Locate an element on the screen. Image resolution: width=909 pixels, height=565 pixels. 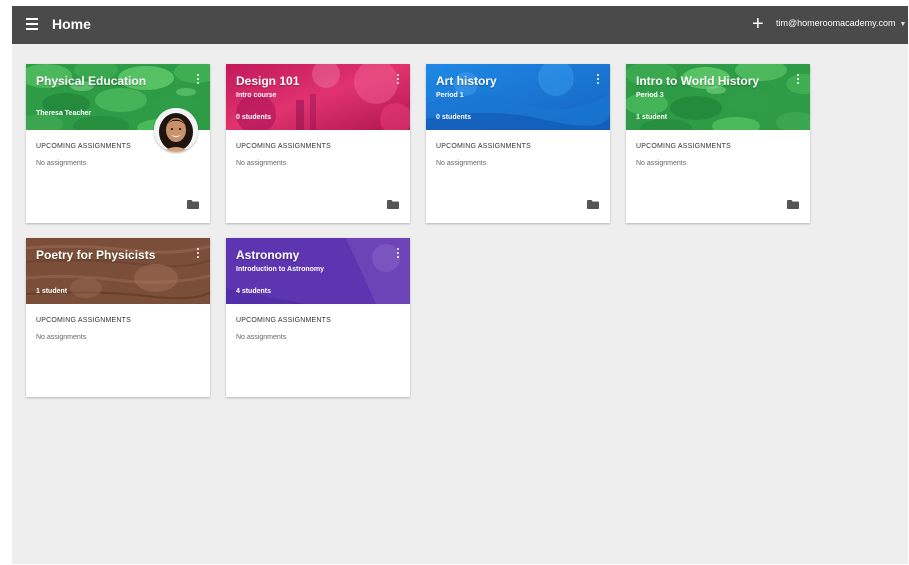
chevron-down-icon: ▼ is located at coordinates (903, 24).